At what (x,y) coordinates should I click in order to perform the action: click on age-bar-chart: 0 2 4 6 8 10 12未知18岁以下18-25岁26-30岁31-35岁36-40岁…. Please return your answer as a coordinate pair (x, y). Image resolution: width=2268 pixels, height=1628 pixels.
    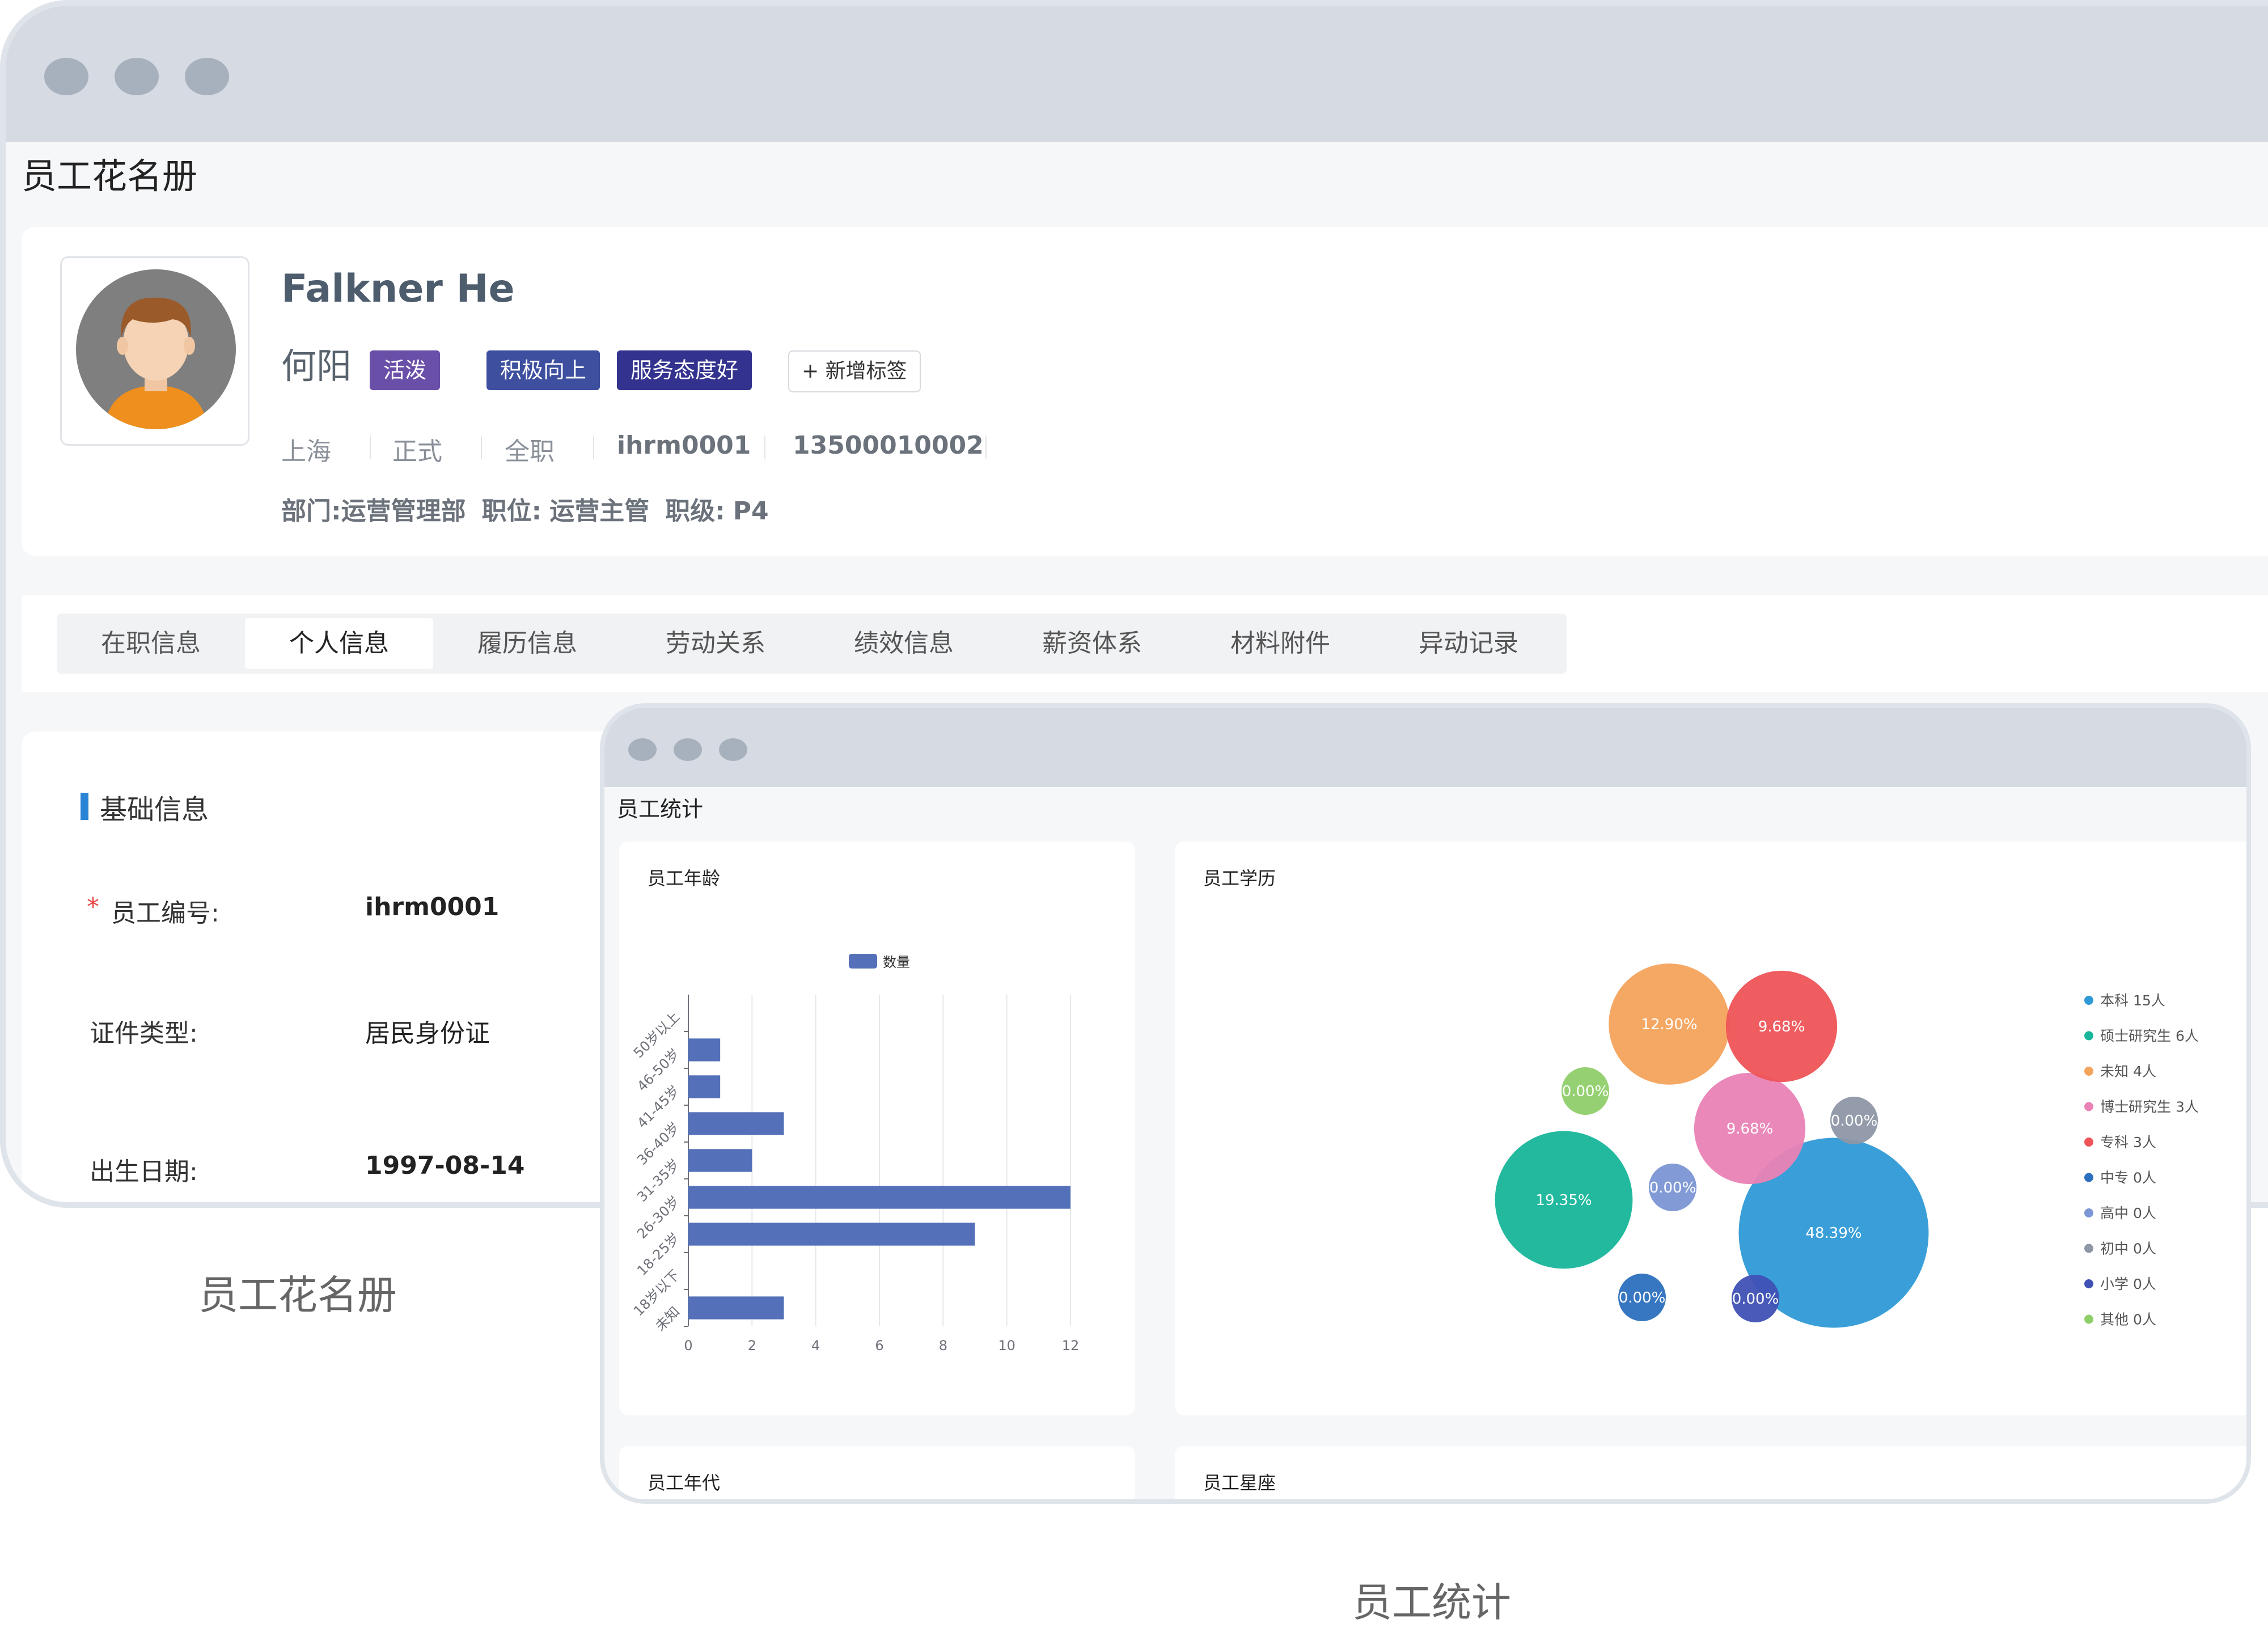
    Looking at the image, I should click on (855, 1154).